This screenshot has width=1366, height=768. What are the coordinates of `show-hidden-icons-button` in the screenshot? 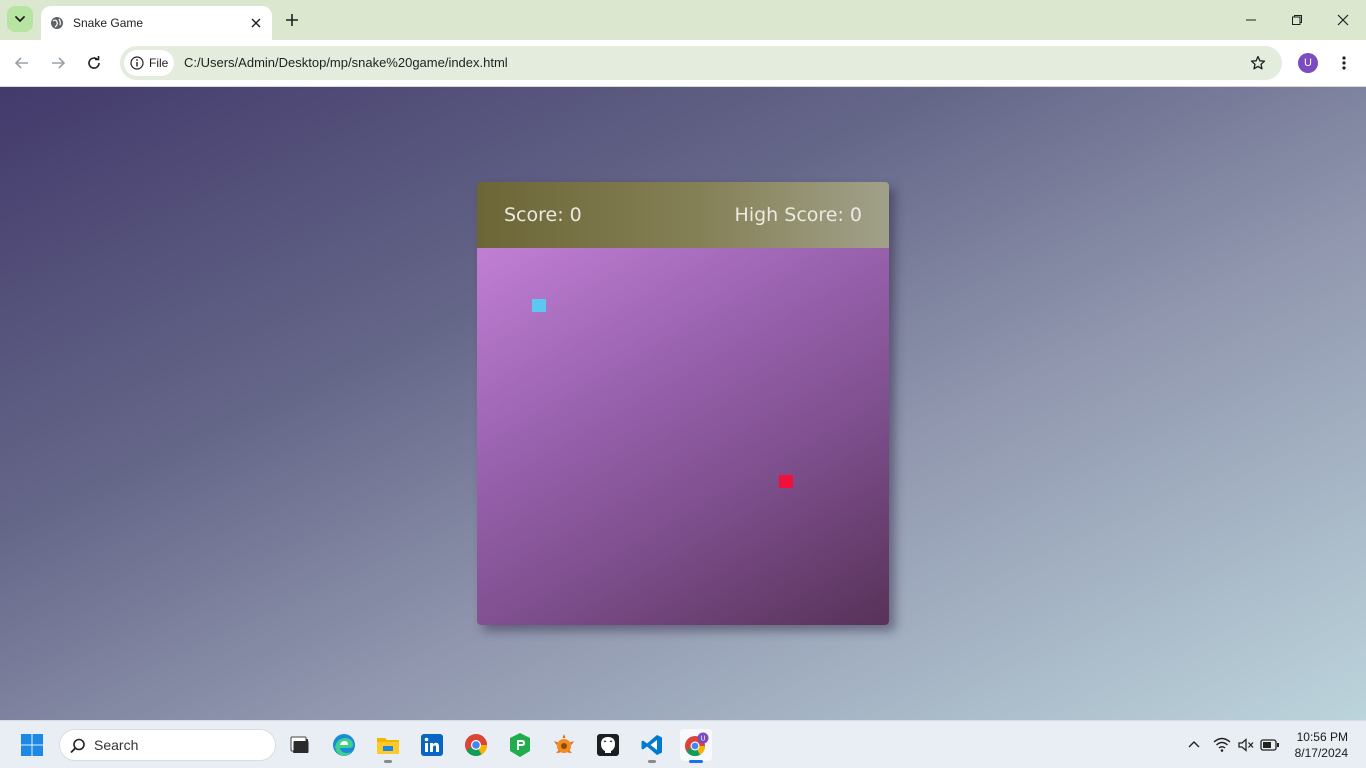 It's located at (1194, 745).